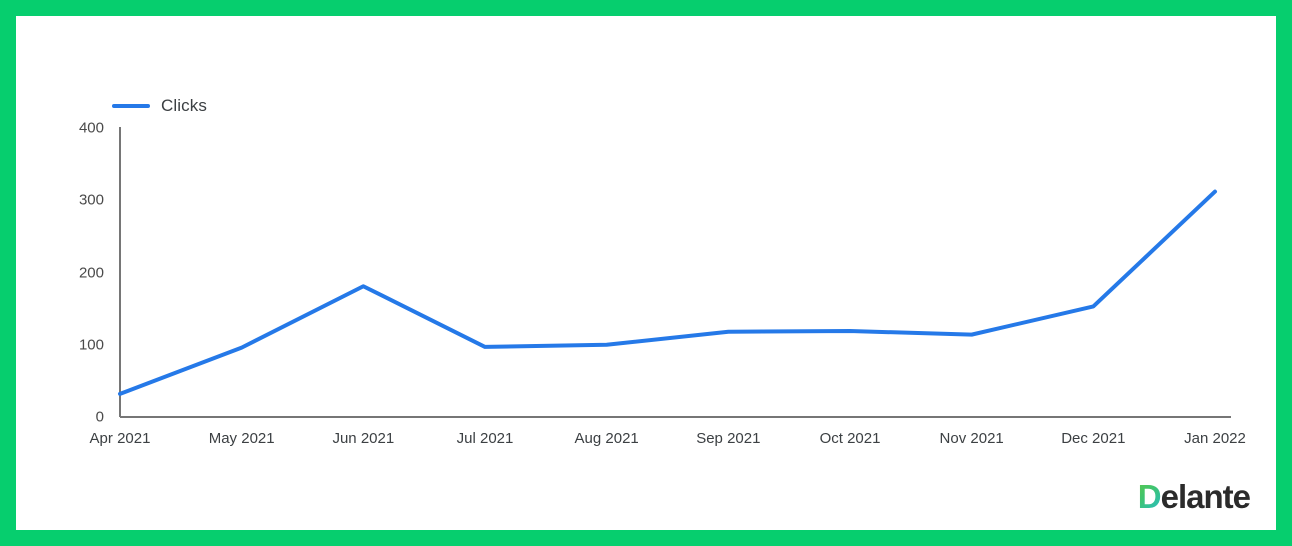 The height and width of the screenshot is (546, 1292). What do you see at coordinates (728, 438) in the screenshot?
I see `x-axis-tick: Sep 2021` at bounding box center [728, 438].